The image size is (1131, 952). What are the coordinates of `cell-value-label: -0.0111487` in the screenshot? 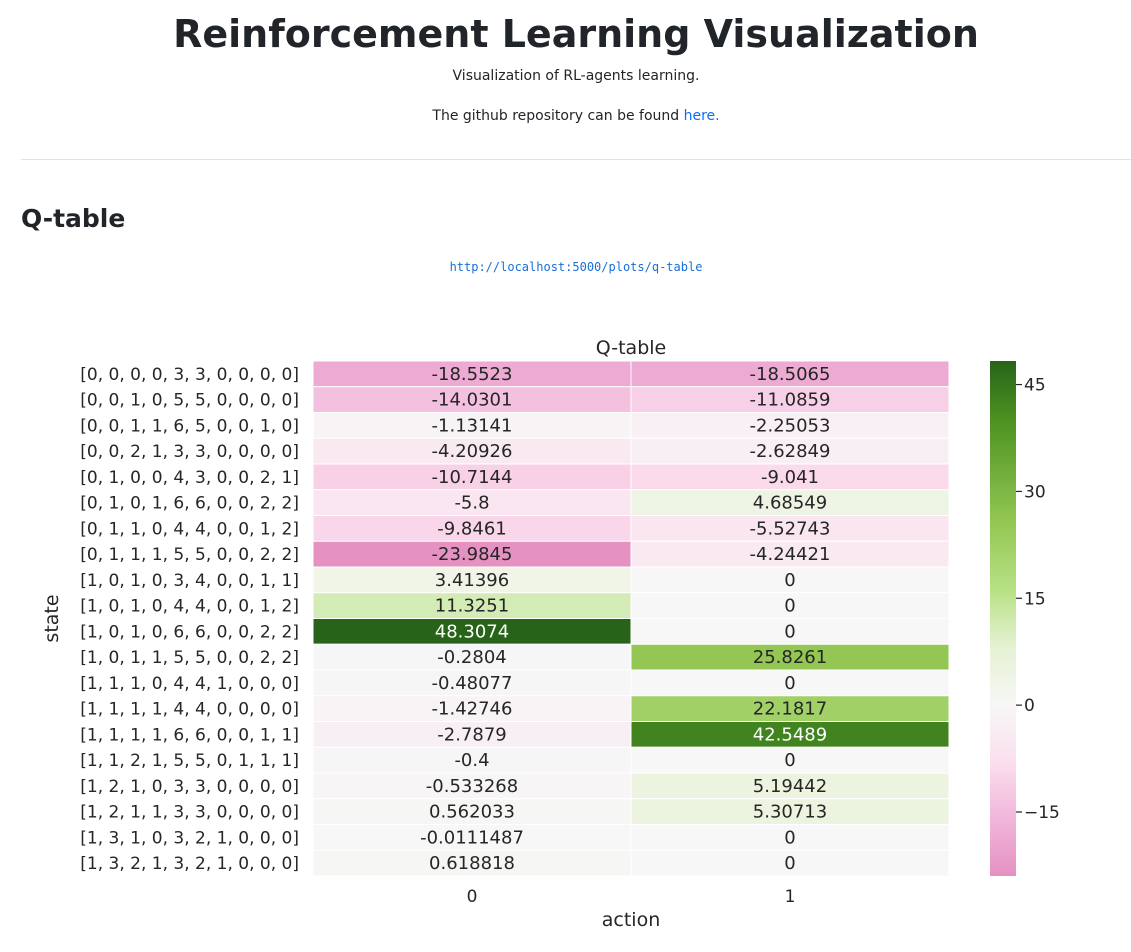 It's located at (472, 837).